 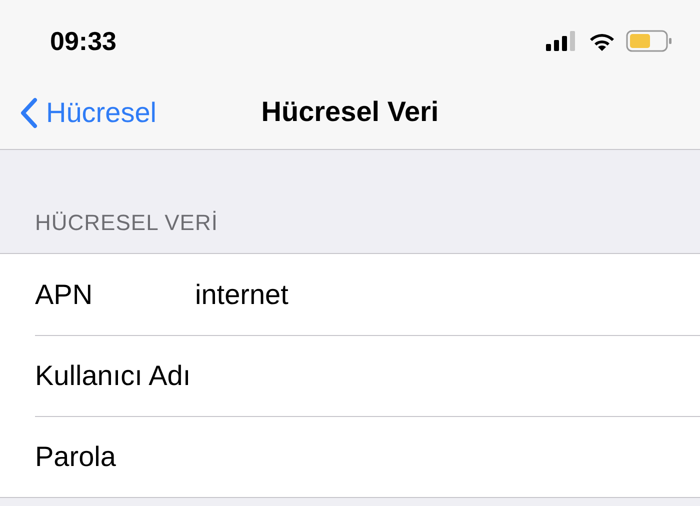 What do you see at coordinates (649, 41) in the screenshot?
I see `battery-icon` at bounding box center [649, 41].